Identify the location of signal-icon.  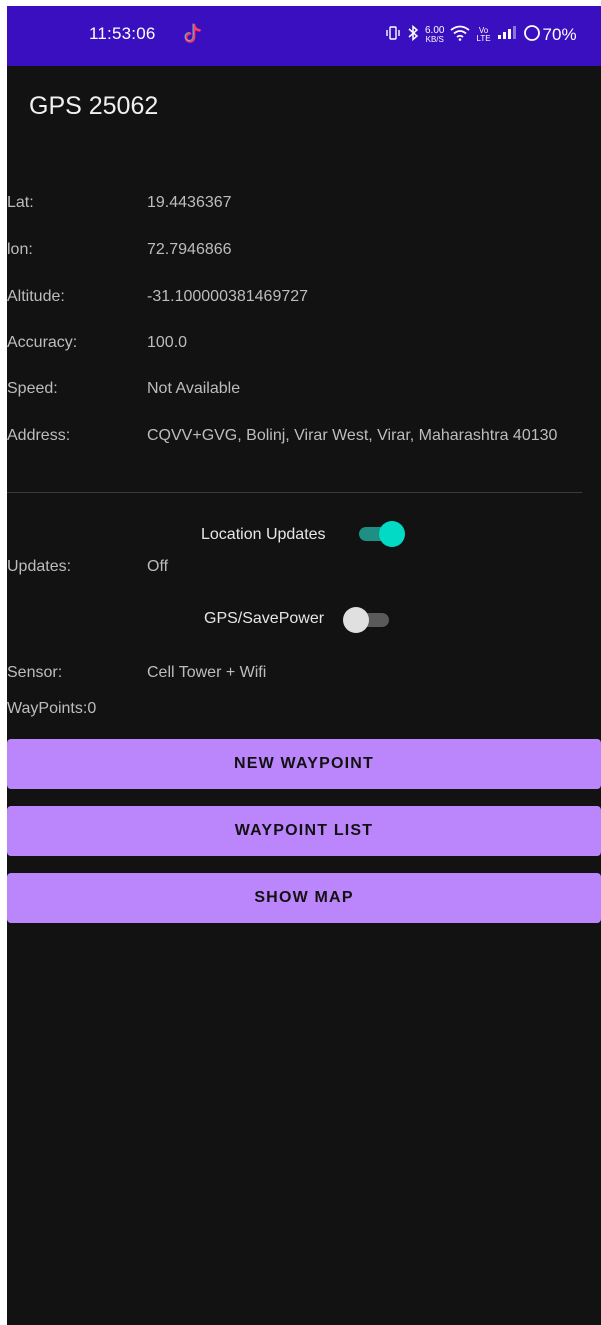
(507, 35).